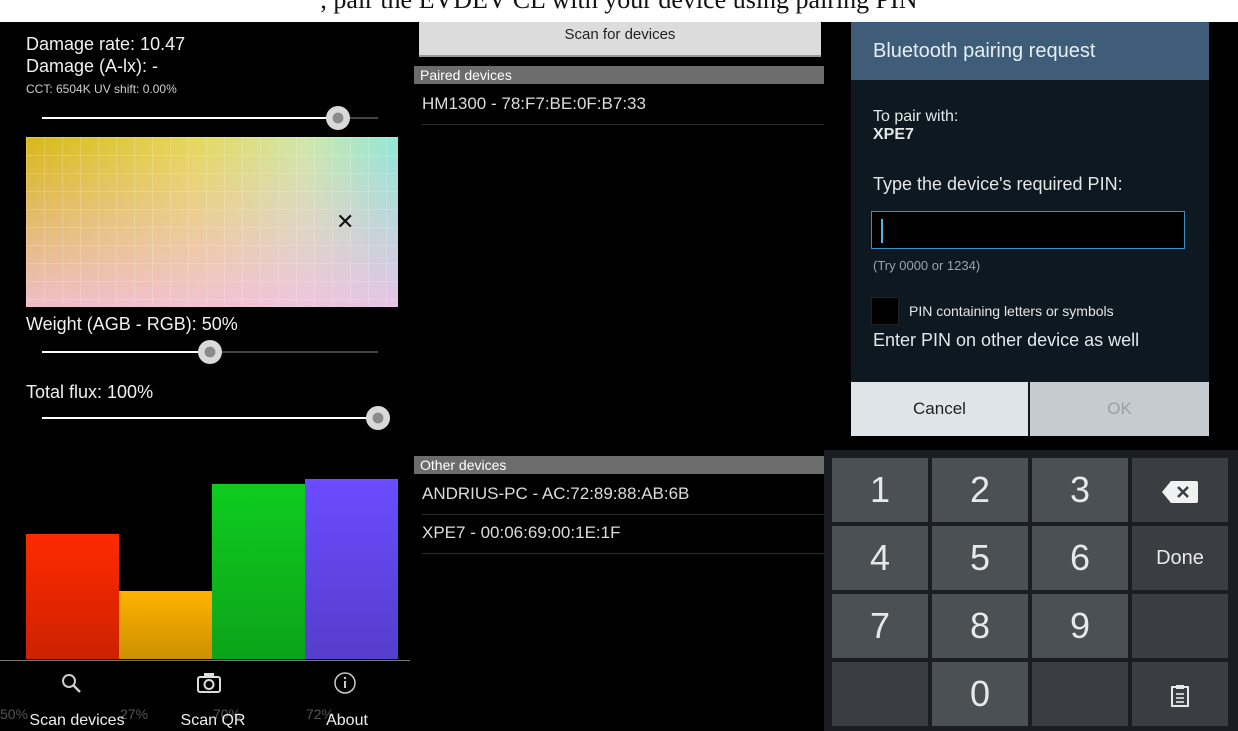 This screenshot has width=1238, height=731. What do you see at coordinates (345, 222) in the screenshot?
I see `crosshair-move-icon: ✕` at bounding box center [345, 222].